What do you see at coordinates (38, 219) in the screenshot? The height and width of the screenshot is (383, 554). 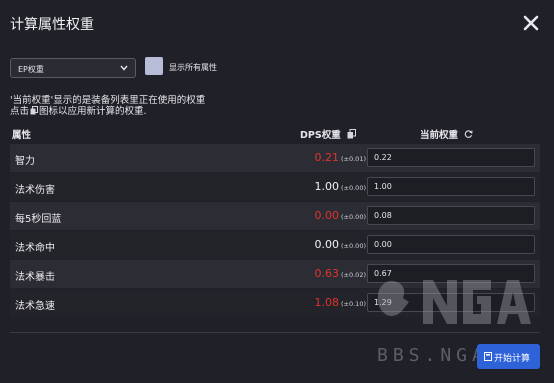 I see `attr-name: 每5秒回蓝` at bounding box center [38, 219].